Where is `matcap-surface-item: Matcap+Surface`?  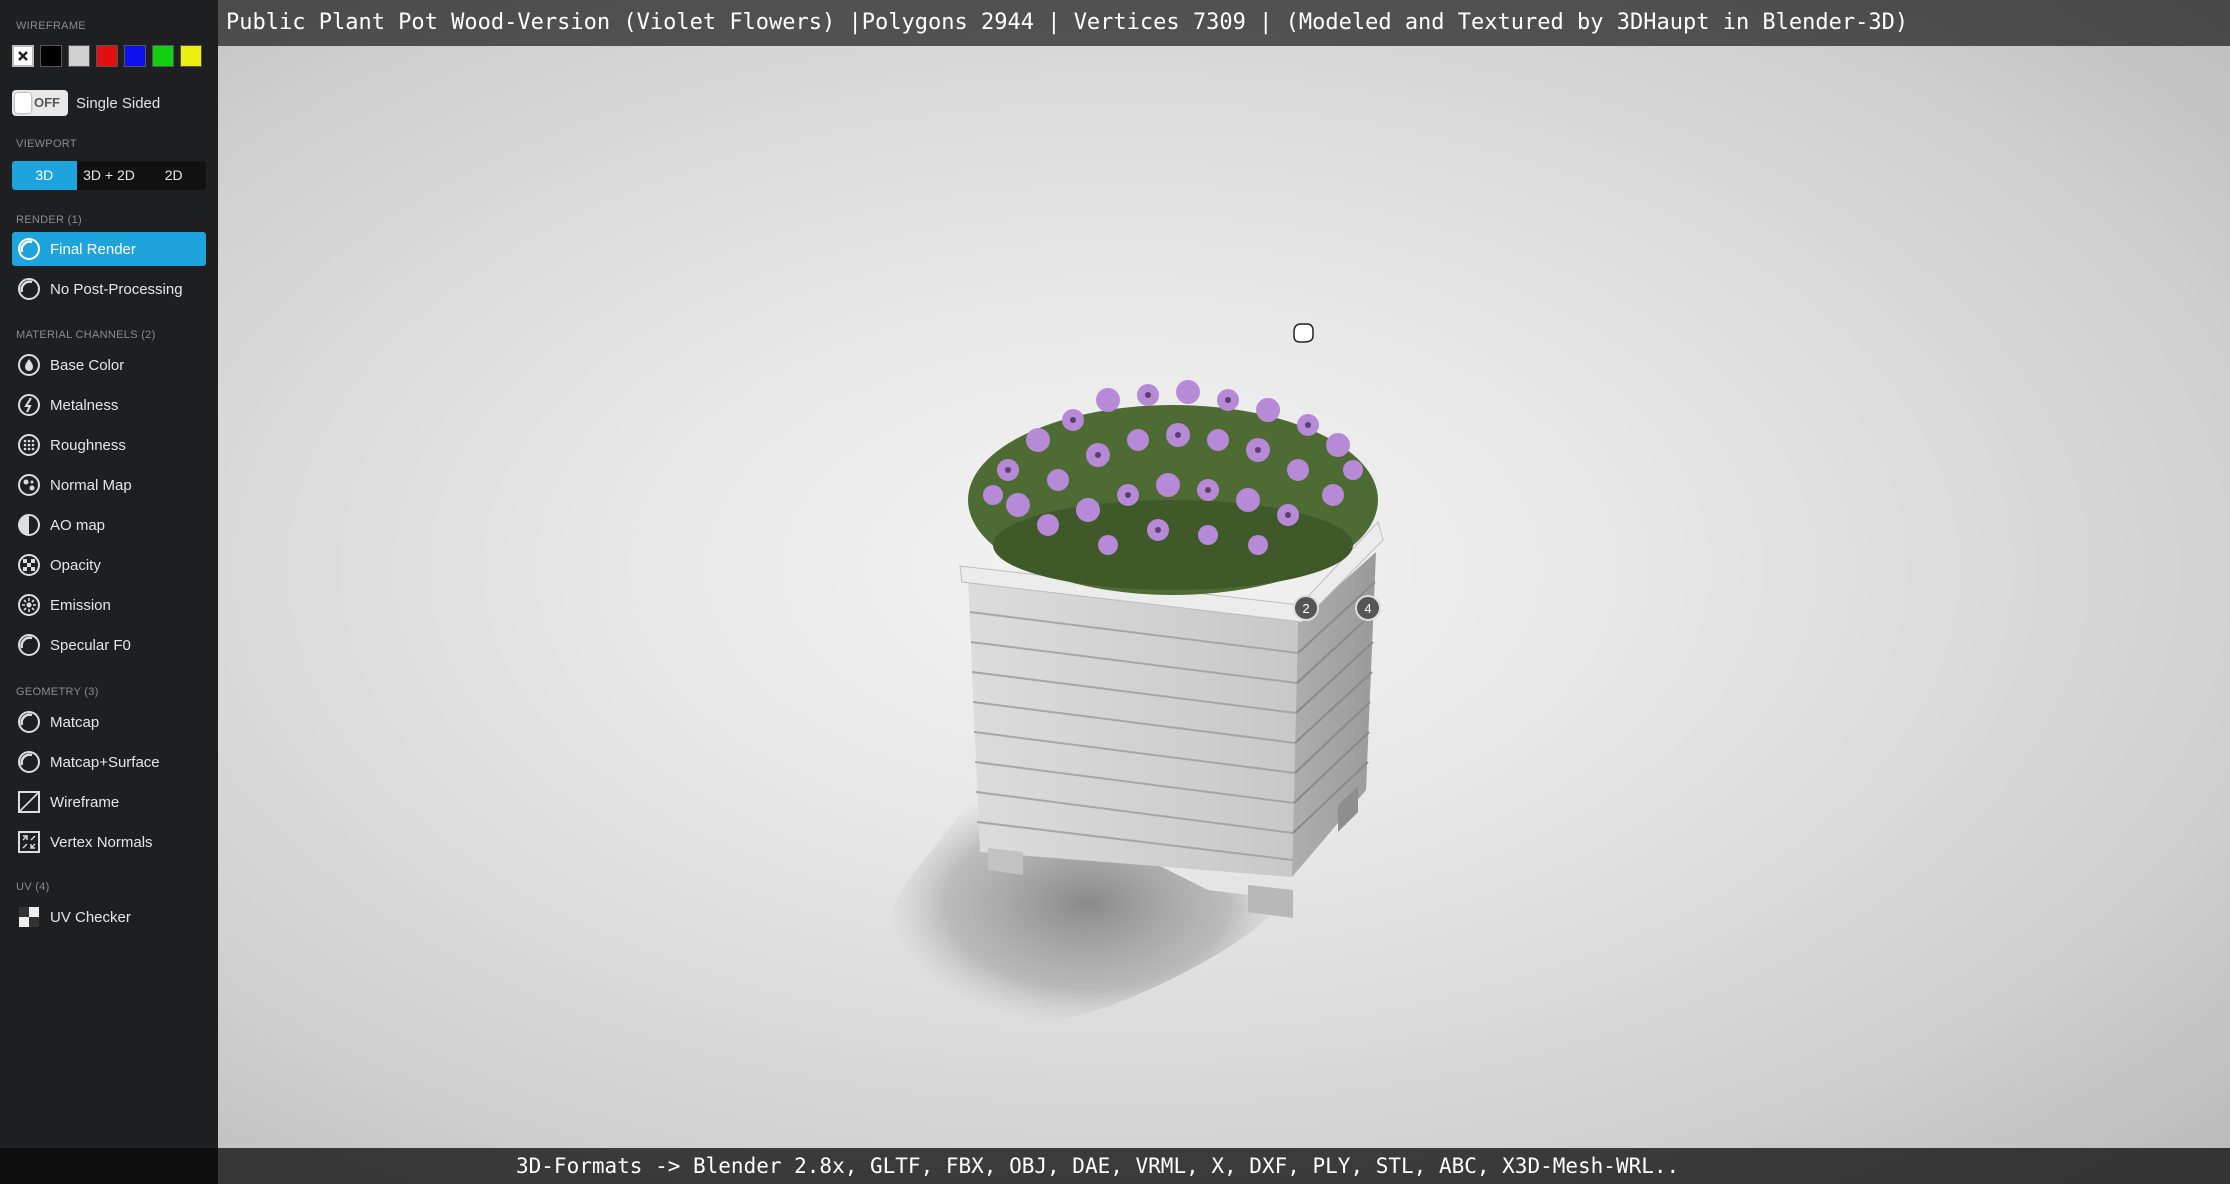 matcap-surface-item: Matcap+Surface is located at coordinates (109, 762).